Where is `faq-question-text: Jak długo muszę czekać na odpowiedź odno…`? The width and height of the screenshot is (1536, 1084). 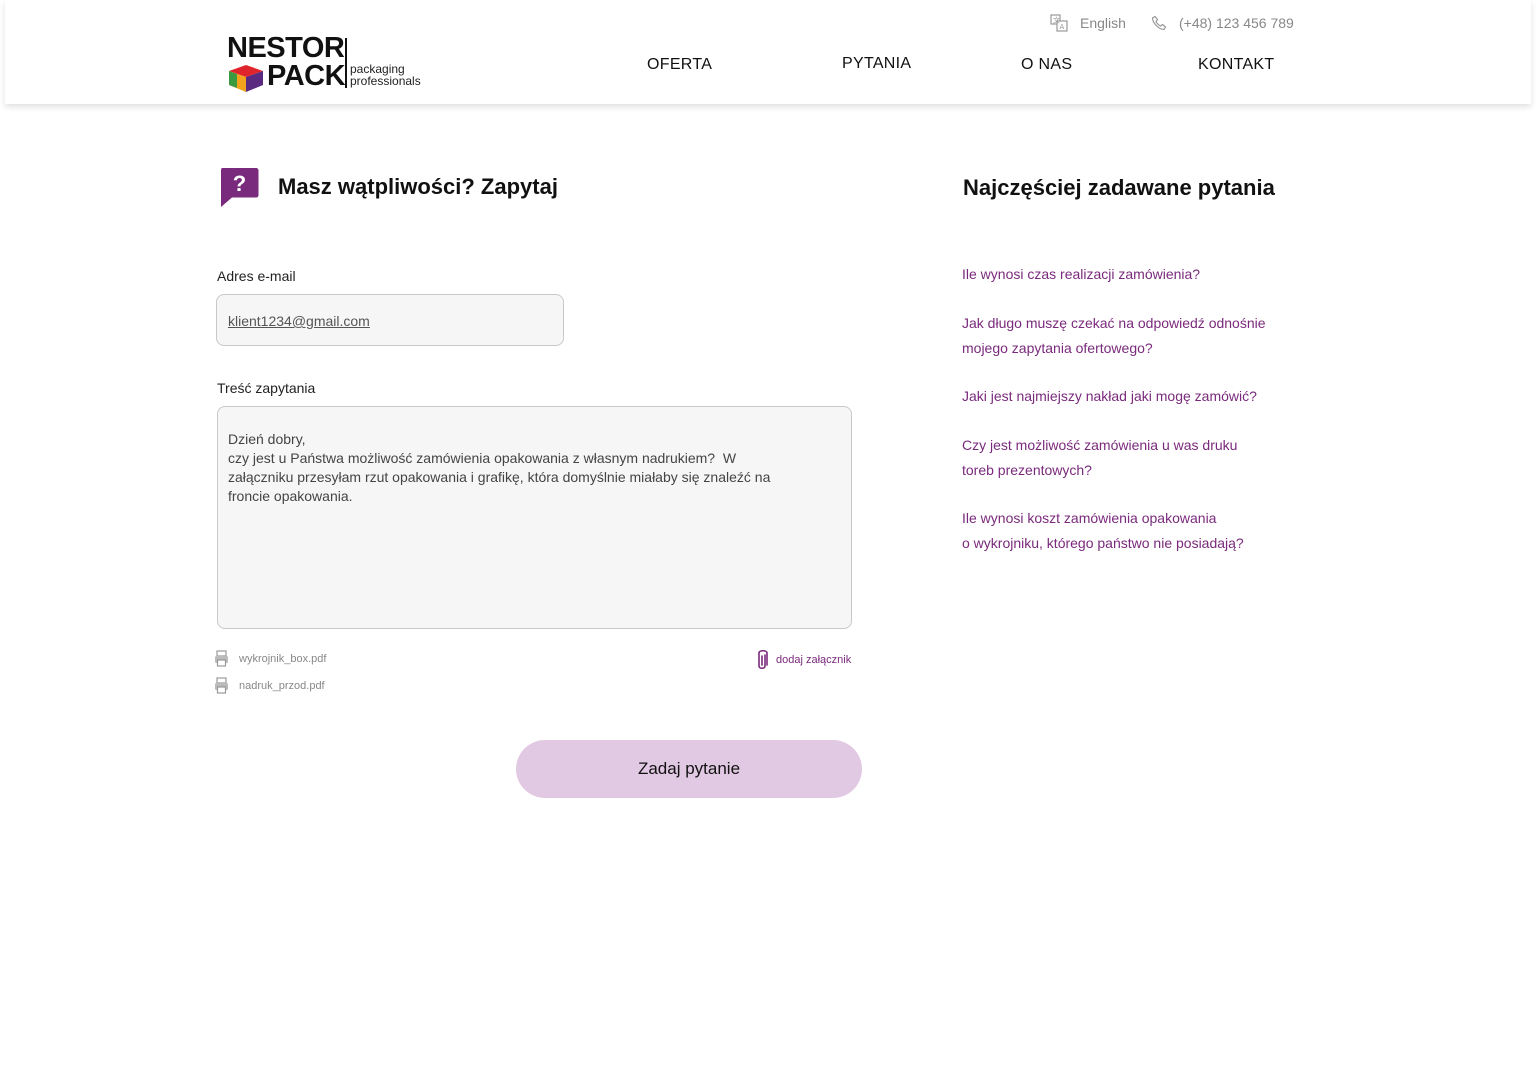
faq-question-text: Jak długo muszę czekać na odpowiedź odno… is located at coordinates (1114, 323).